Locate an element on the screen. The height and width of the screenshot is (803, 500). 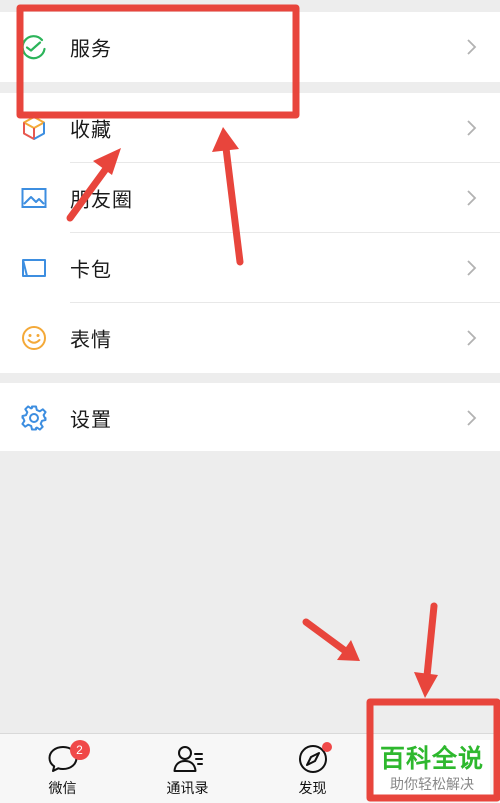
menu-item-stickers: 表情 is located at coordinates (250, 338).